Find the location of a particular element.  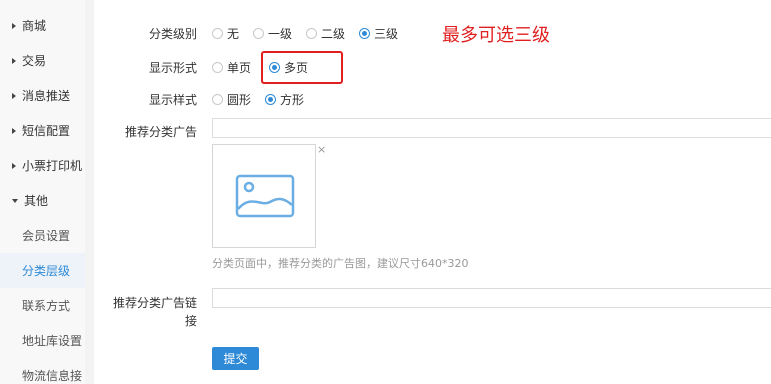

nav-group-label: 商城 is located at coordinates (34, 26).